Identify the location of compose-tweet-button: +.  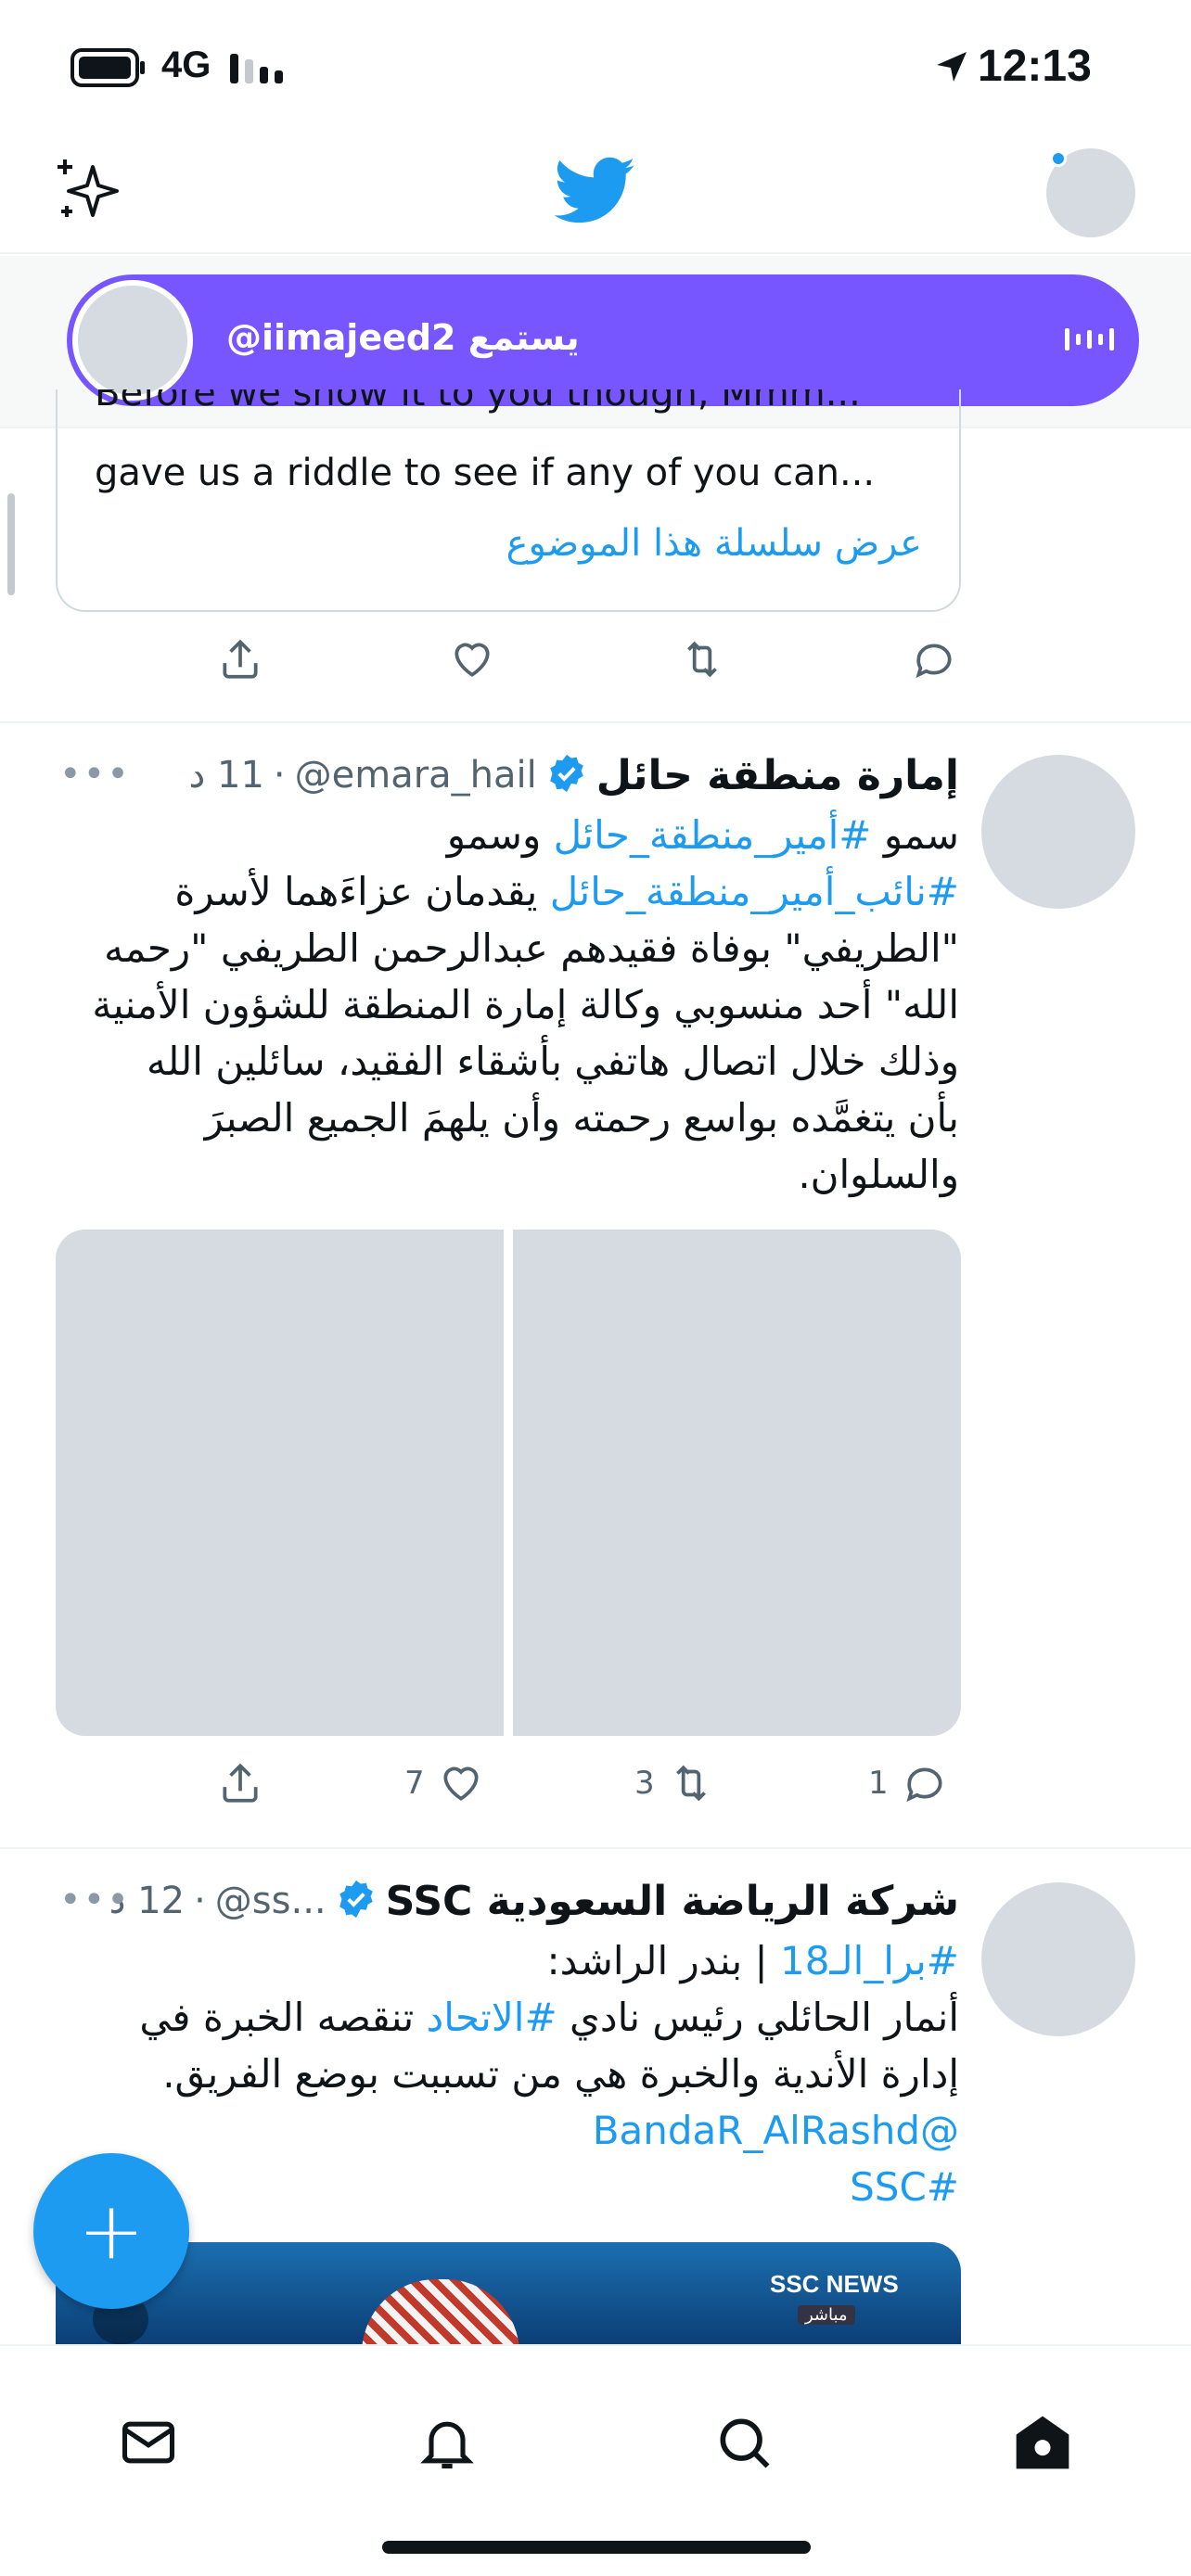
(111, 2231).